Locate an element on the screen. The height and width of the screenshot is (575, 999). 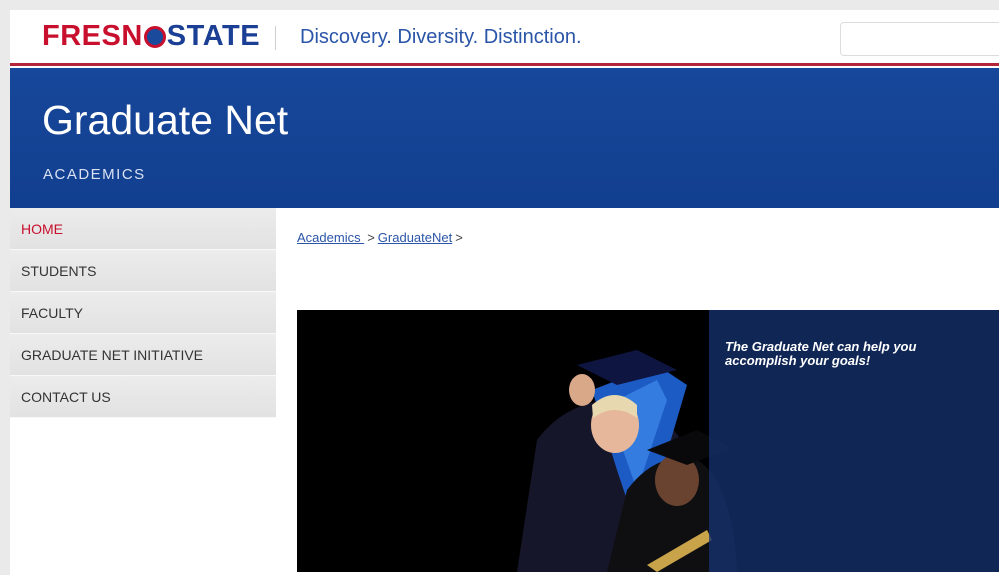
site-title: Graduate Net is located at coordinates (165, 120).